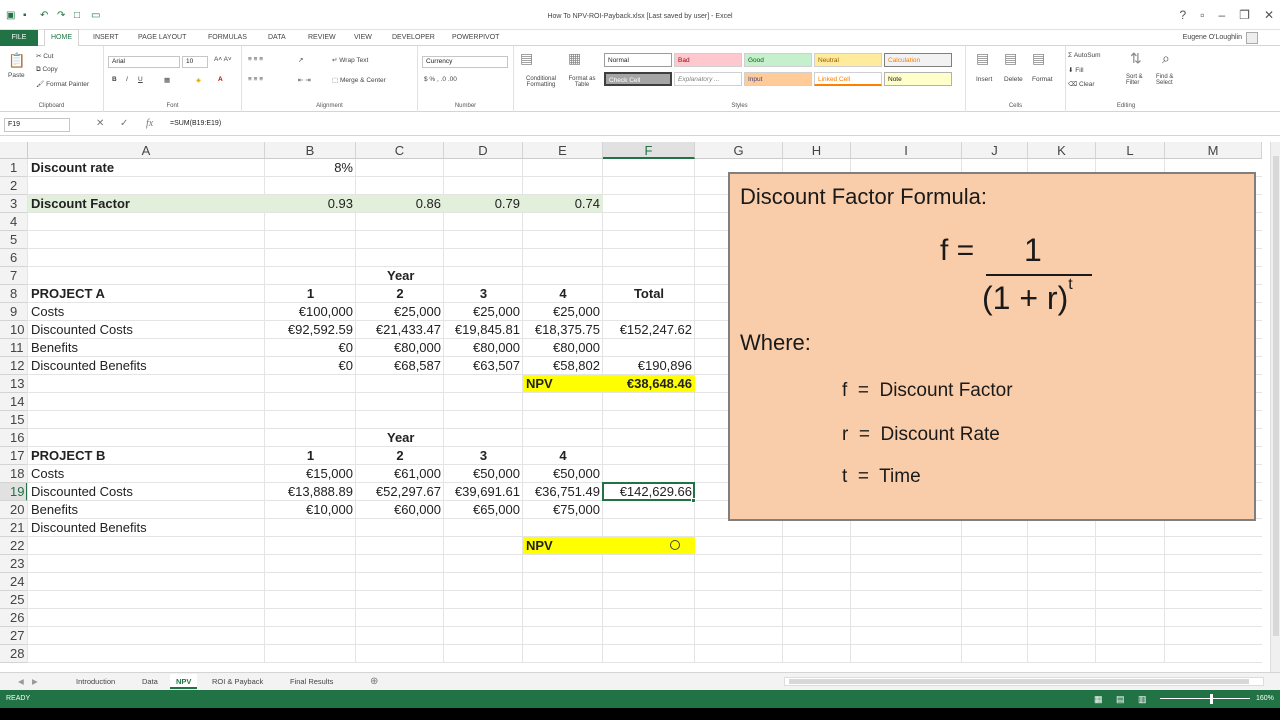  Describe the element at coordinates (310, 312) in the screenshot. I see `cell-b9: €100,000` at that location.